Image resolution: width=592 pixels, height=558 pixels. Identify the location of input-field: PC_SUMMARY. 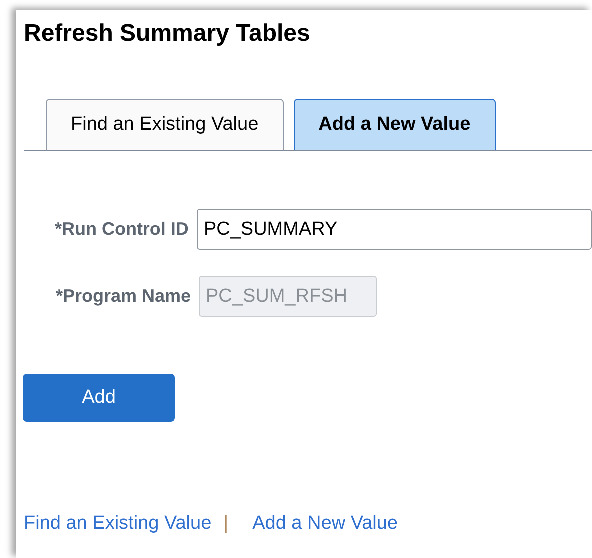
(394, 229).